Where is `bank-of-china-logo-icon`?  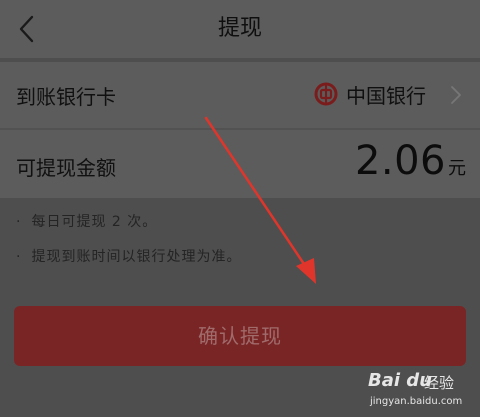
bank-of-china-logo-icon is located at coordinates (326, 94).